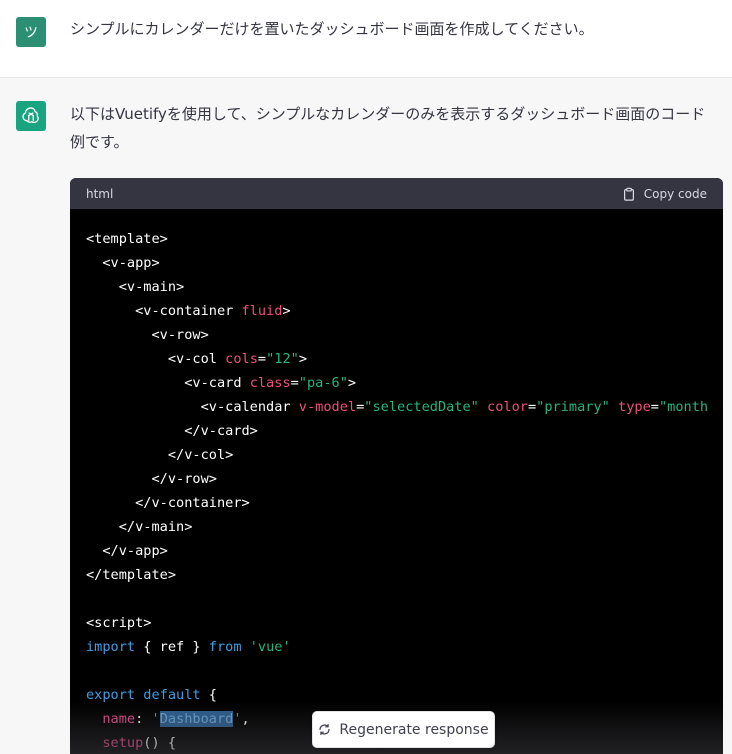 Image resolution: width=732 pixels, height=754 pixels. I want to click on code-token: name, so click(119, 719).